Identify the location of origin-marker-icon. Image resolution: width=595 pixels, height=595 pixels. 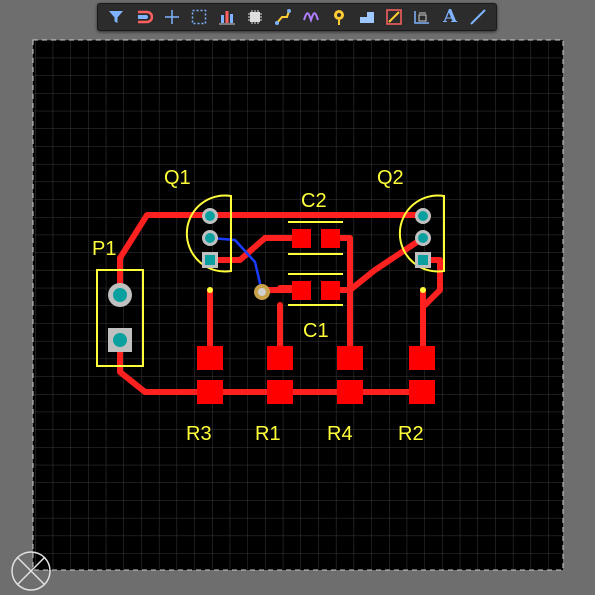
(31, 571).